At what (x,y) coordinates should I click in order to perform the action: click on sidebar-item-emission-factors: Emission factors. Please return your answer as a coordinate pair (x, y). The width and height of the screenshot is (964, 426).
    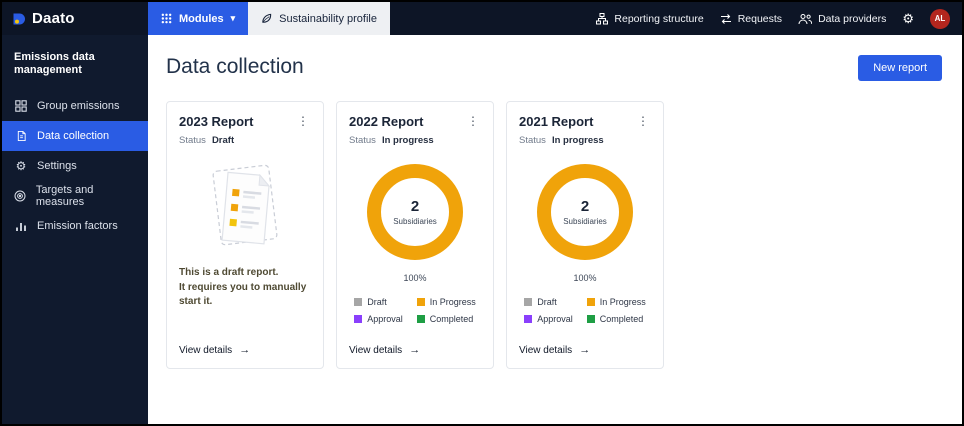
    Looking at the image, I should click on (75, 226).